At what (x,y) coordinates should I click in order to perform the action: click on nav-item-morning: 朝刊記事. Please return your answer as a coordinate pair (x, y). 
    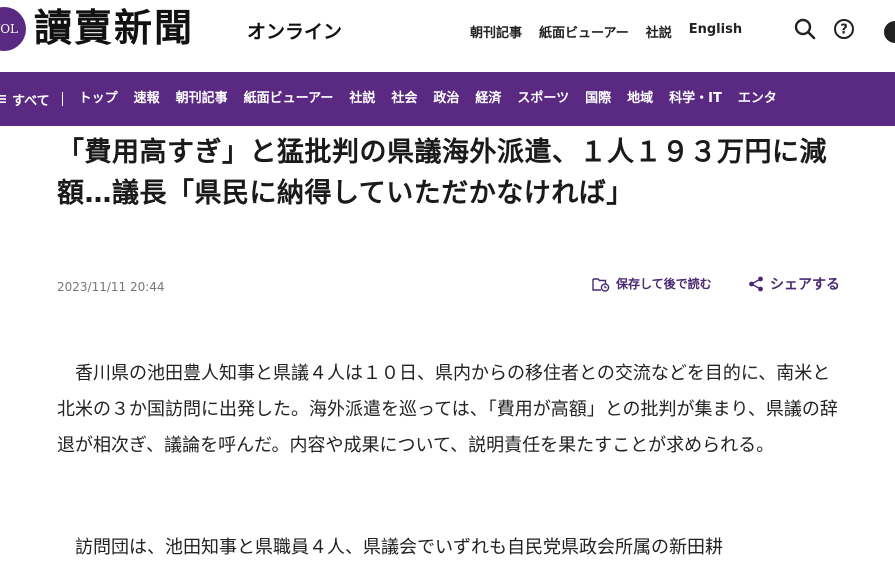
    Looking at the image, I should click on (202, 99).